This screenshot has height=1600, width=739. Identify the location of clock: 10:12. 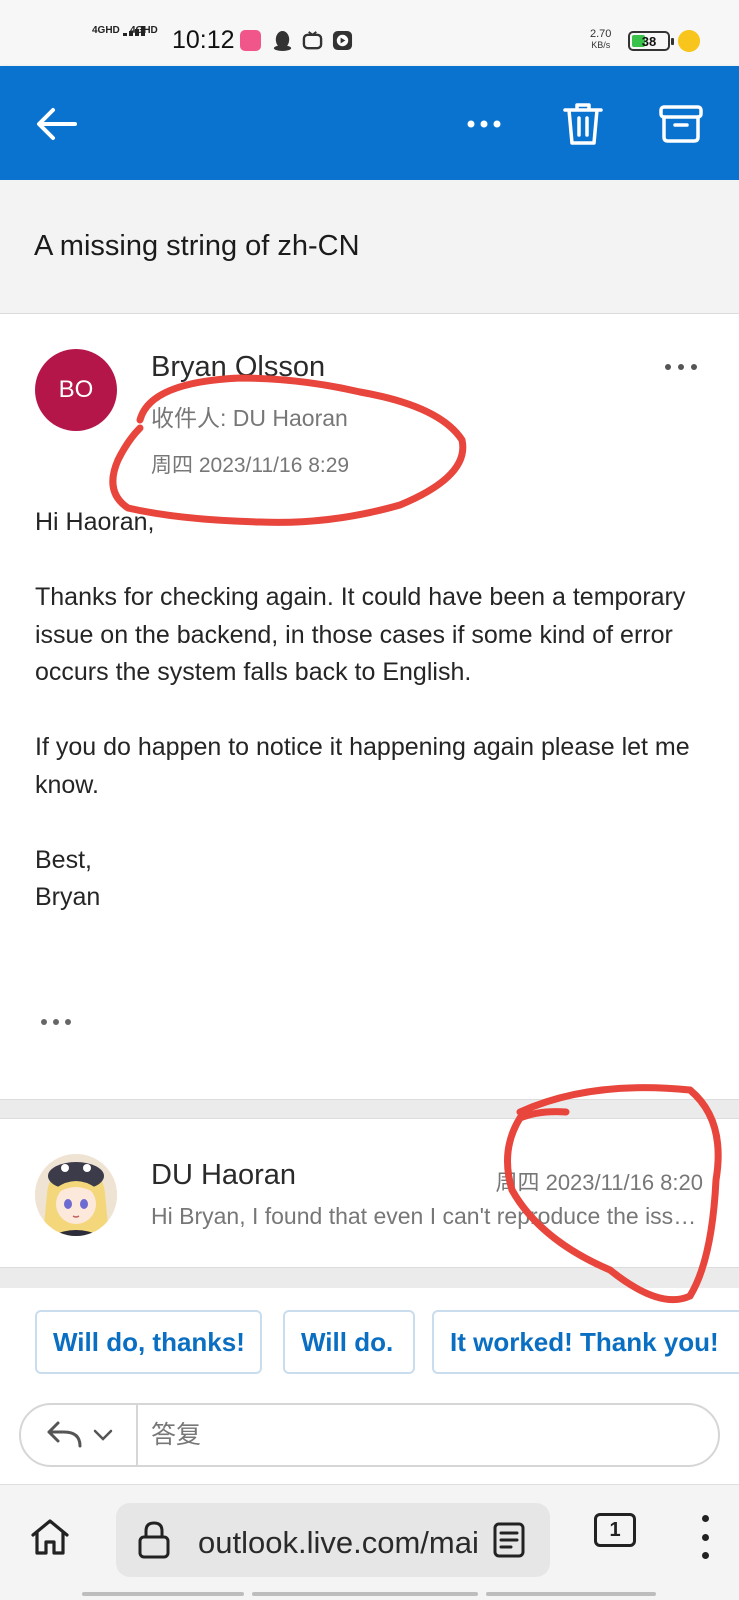
(203, 40).